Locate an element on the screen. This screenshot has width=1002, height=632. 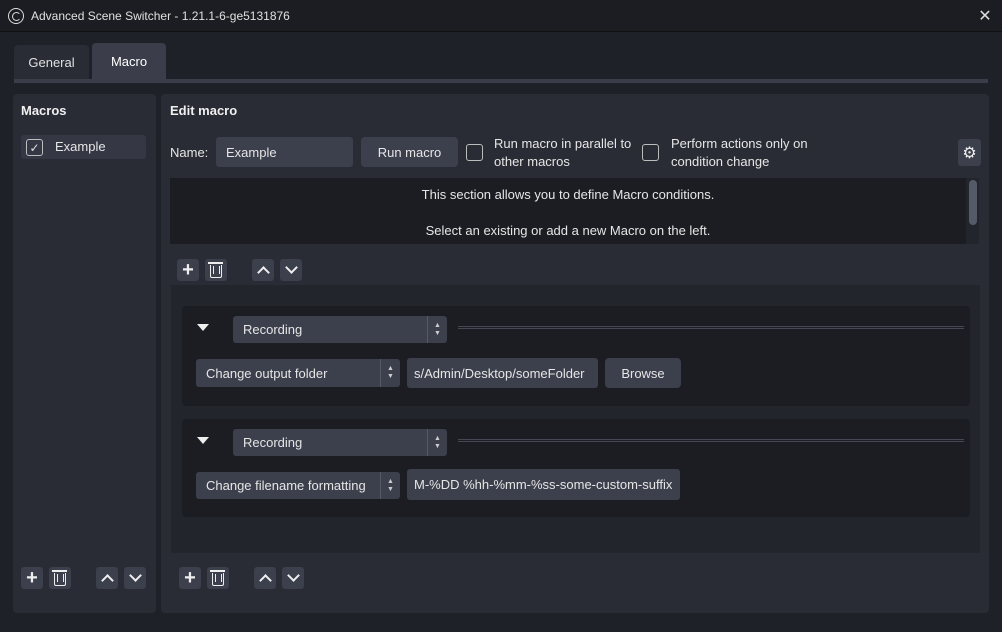
name-label: Name: is located at coordinates (189, 152).